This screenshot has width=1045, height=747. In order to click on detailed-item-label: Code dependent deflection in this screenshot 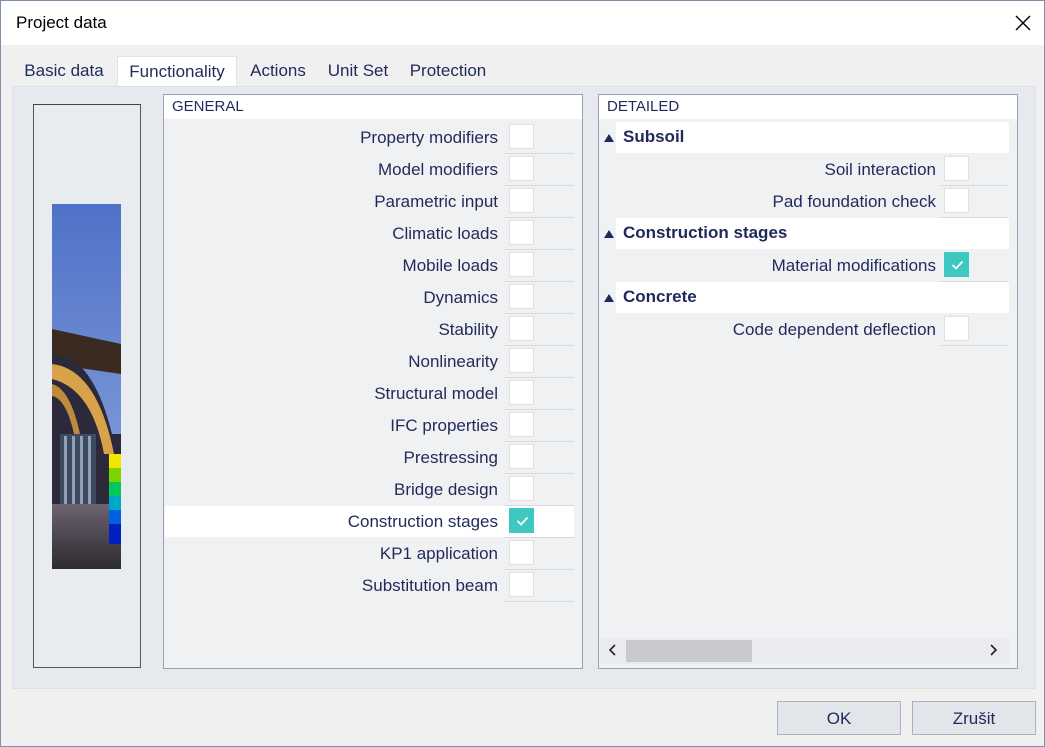, I will do `click(834, 329)`.